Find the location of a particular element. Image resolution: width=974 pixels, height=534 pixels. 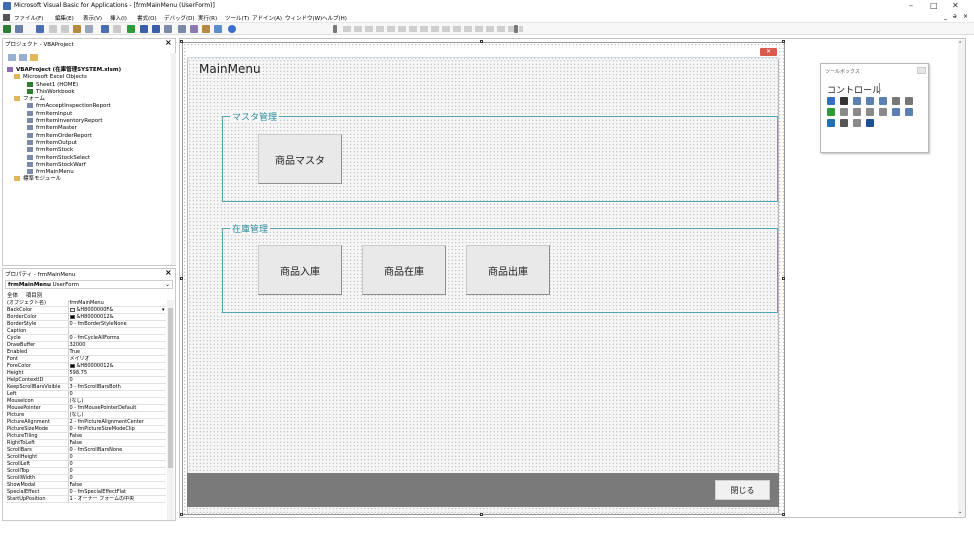

cut-icon is located at coordinates (53, 29).